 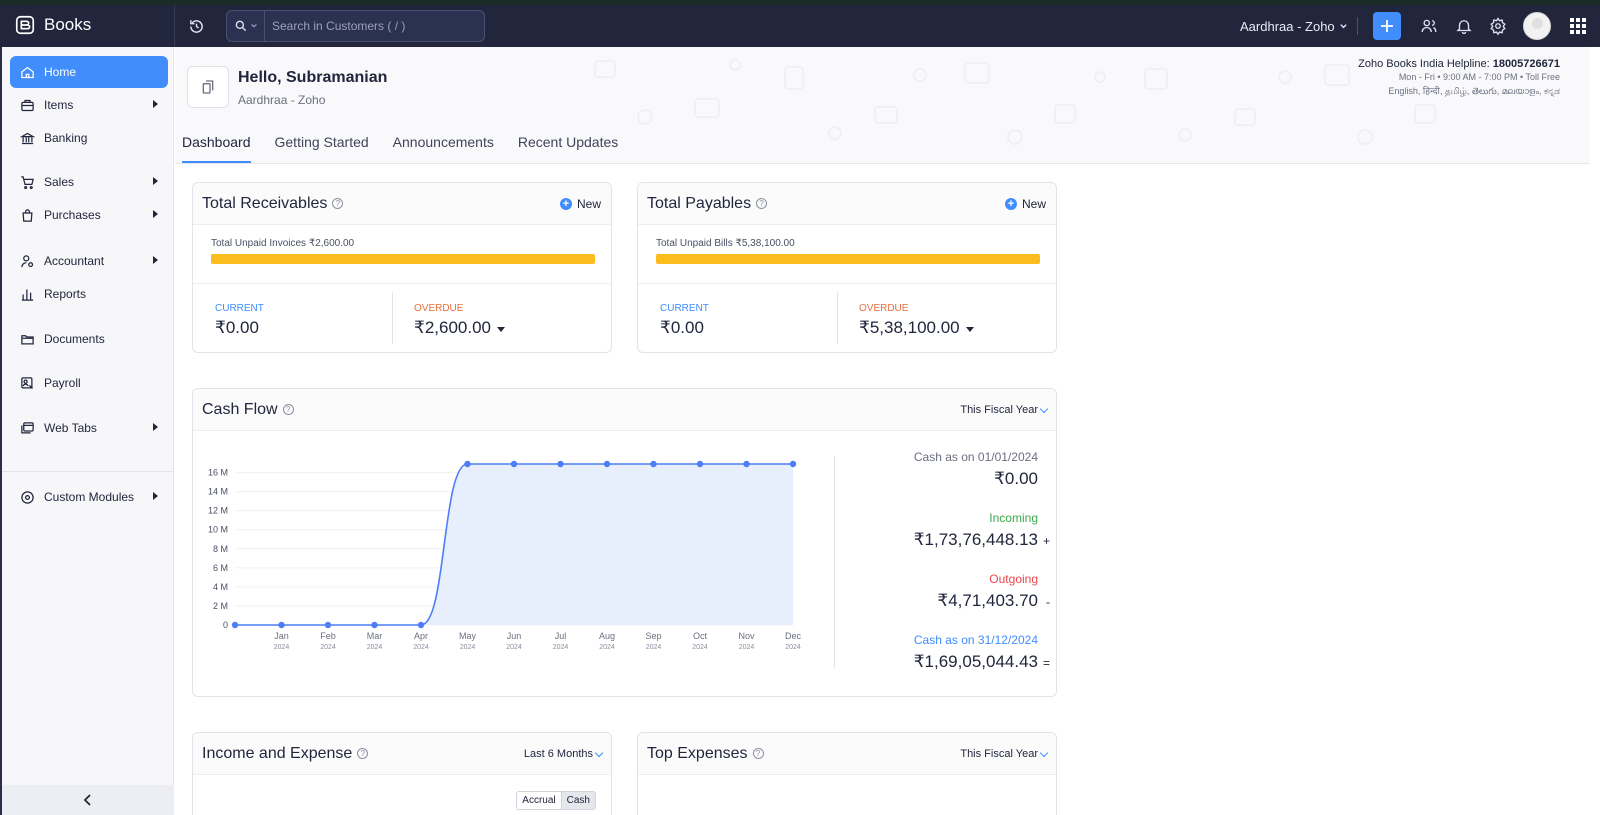 I want to click on tab-getting-started: Getting Started, so click(x=322, y=143).